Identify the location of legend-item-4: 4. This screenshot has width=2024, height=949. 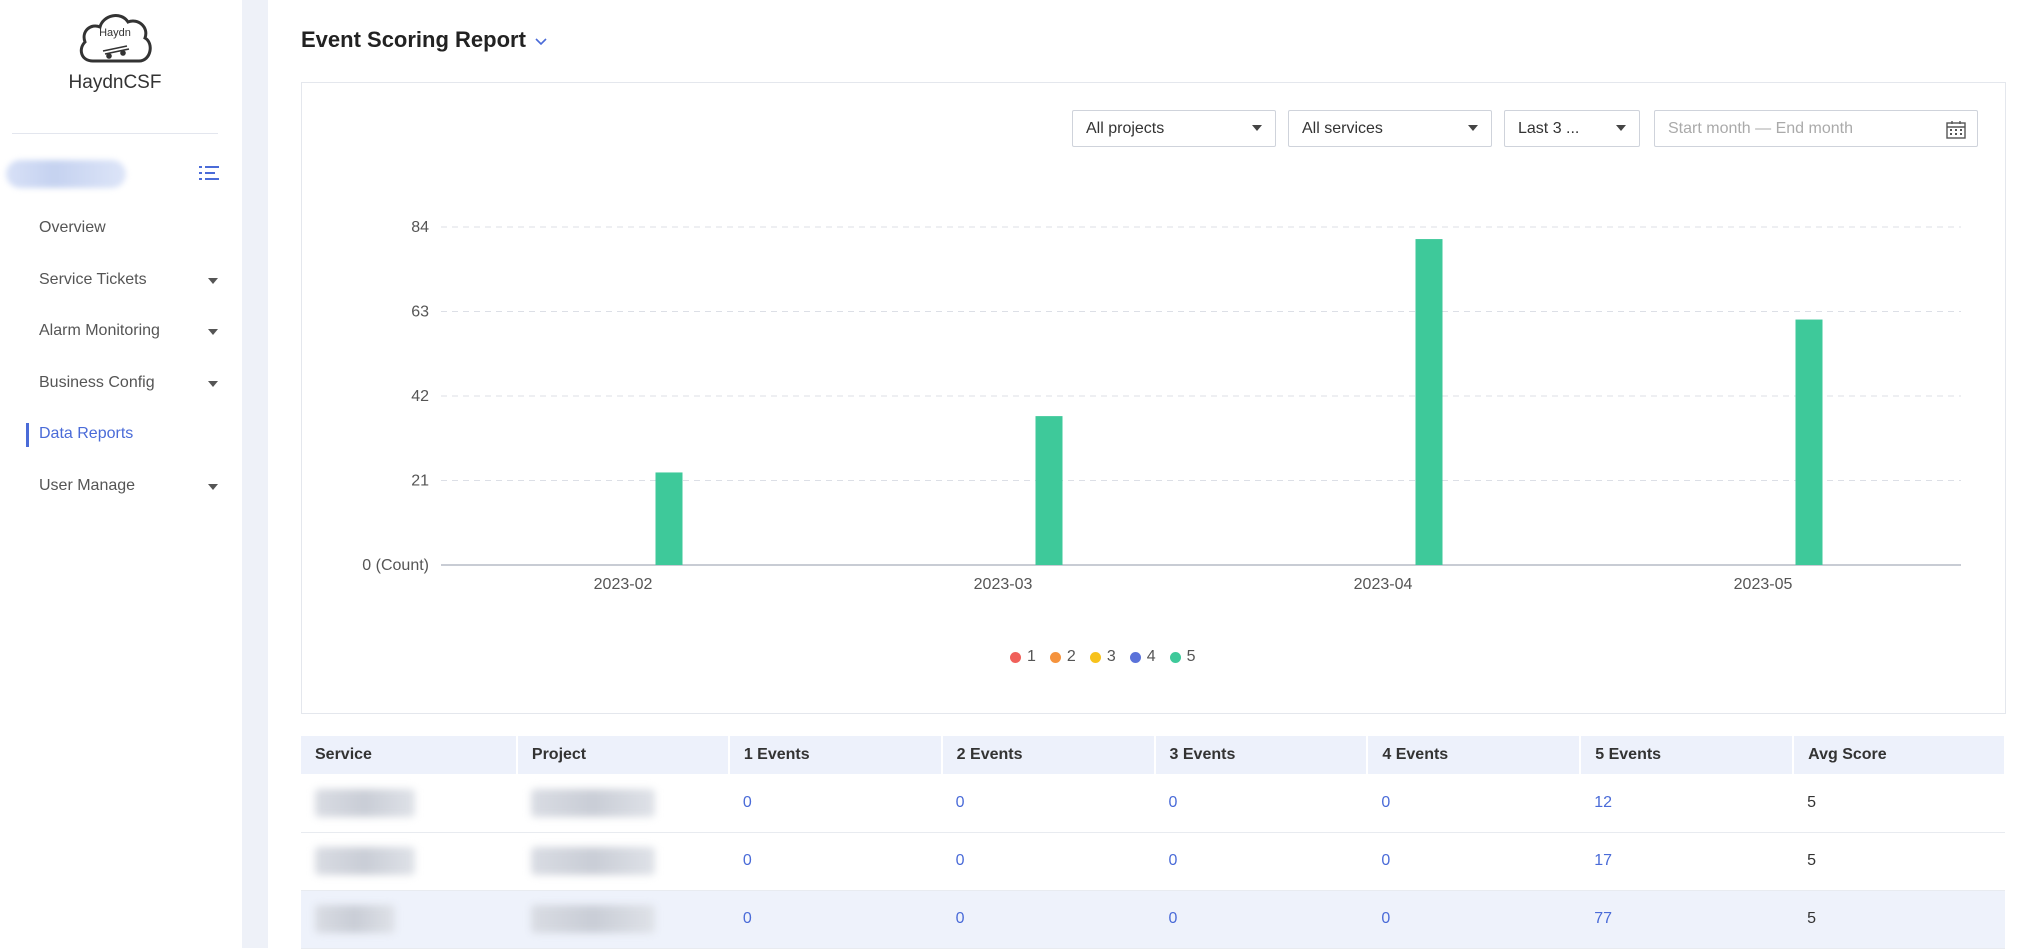
(1142, 657).